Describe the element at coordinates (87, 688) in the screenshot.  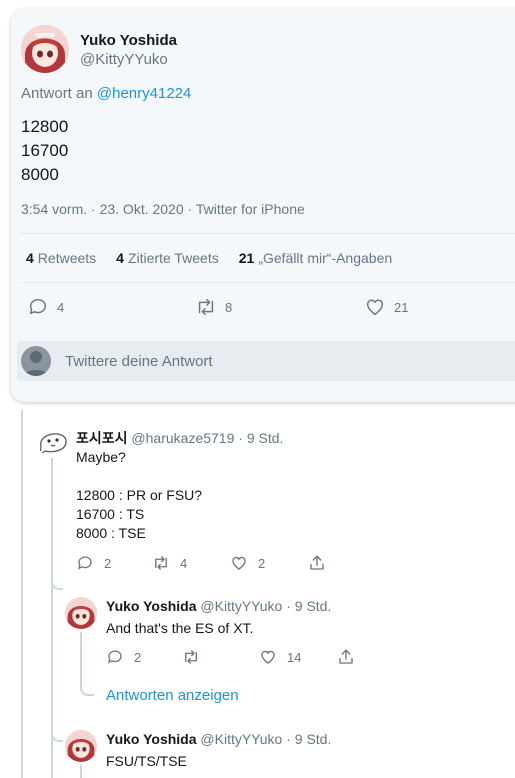
I see `thread-curve` at that location.